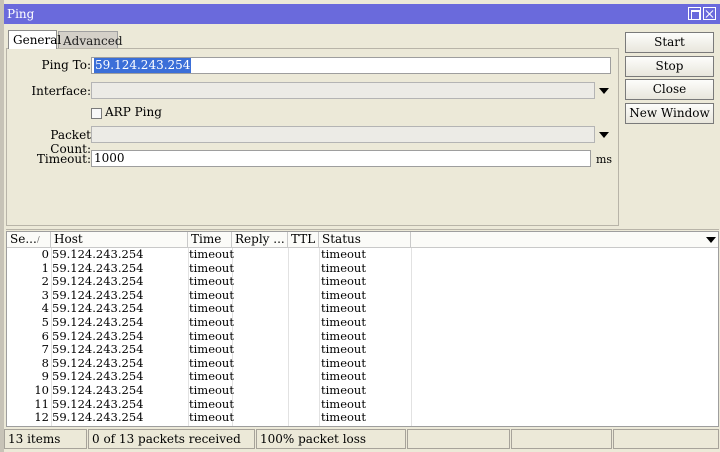 The width and height of the screenshot is (720, 452). What do you see at coordinates (45, 362) in the screenshot?
I see `cell-seq: 8` at bounding box center [45, 362].